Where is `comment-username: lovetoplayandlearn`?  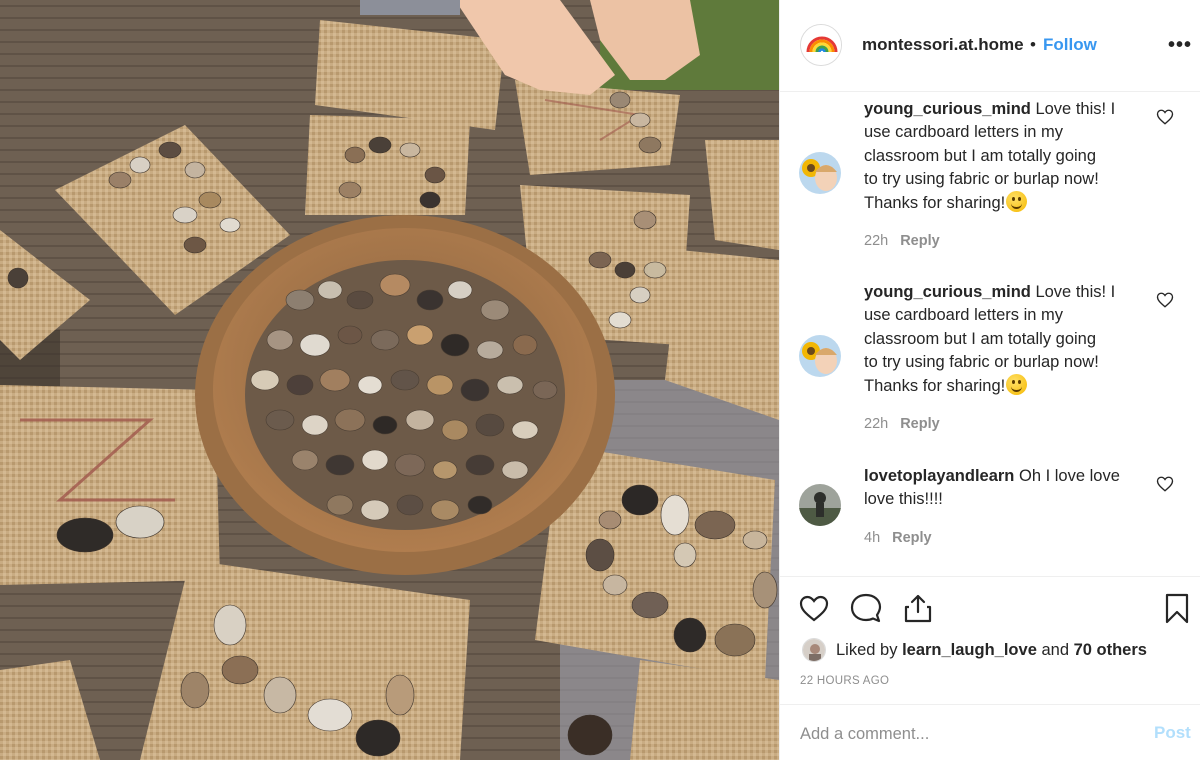
comment-username: lovetoplayandlearn is located at coordinates (939, 476).